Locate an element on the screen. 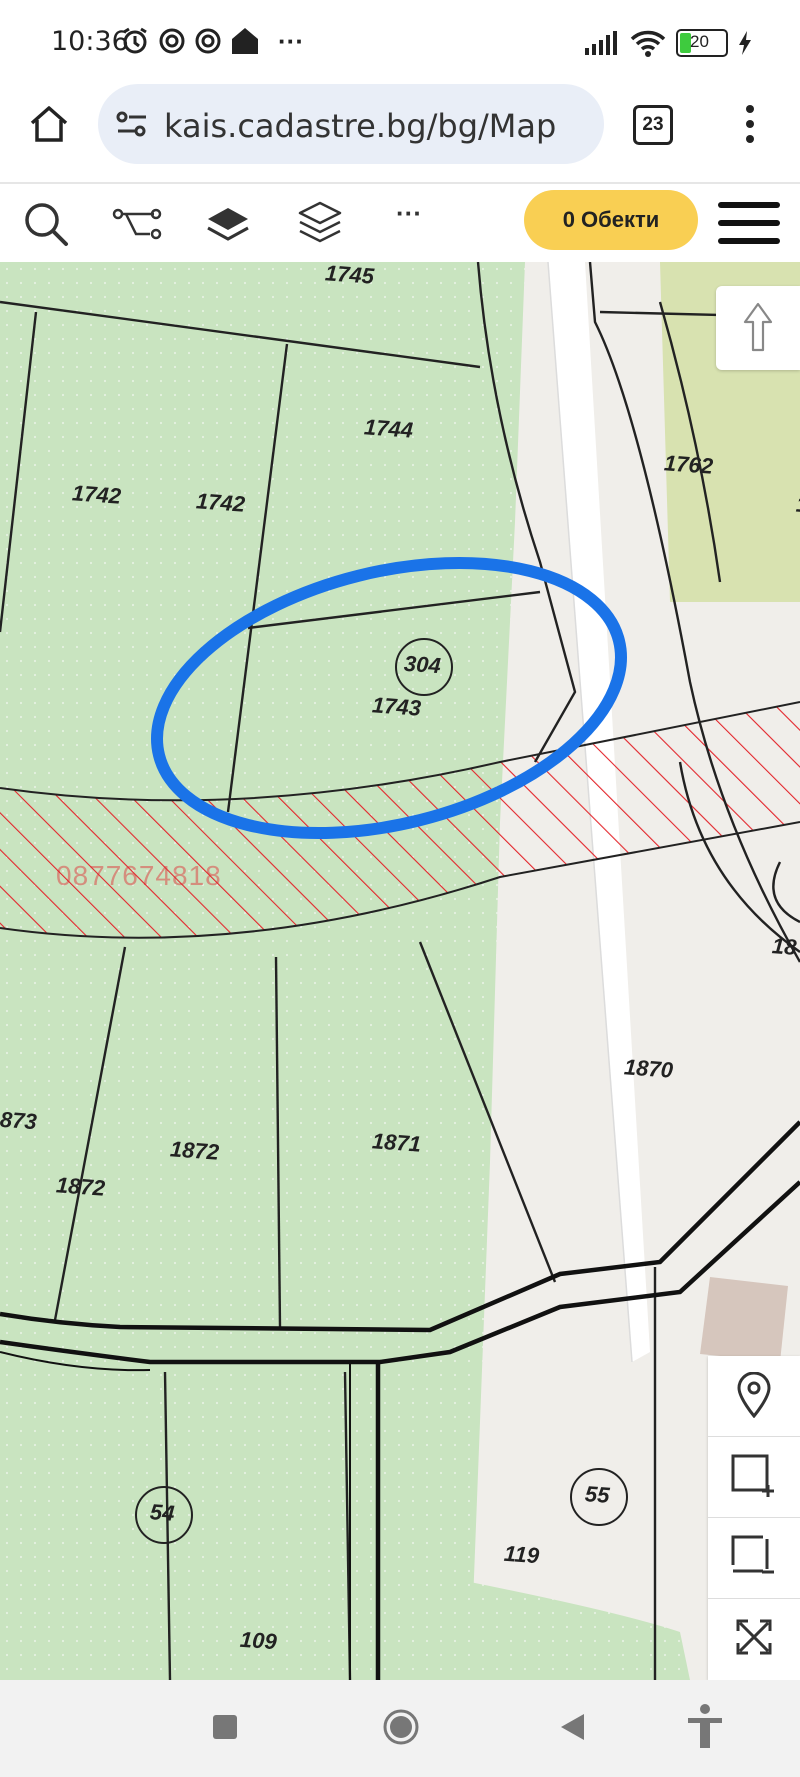  parcel-label: 1871 is located at coordinates (396, 1142).